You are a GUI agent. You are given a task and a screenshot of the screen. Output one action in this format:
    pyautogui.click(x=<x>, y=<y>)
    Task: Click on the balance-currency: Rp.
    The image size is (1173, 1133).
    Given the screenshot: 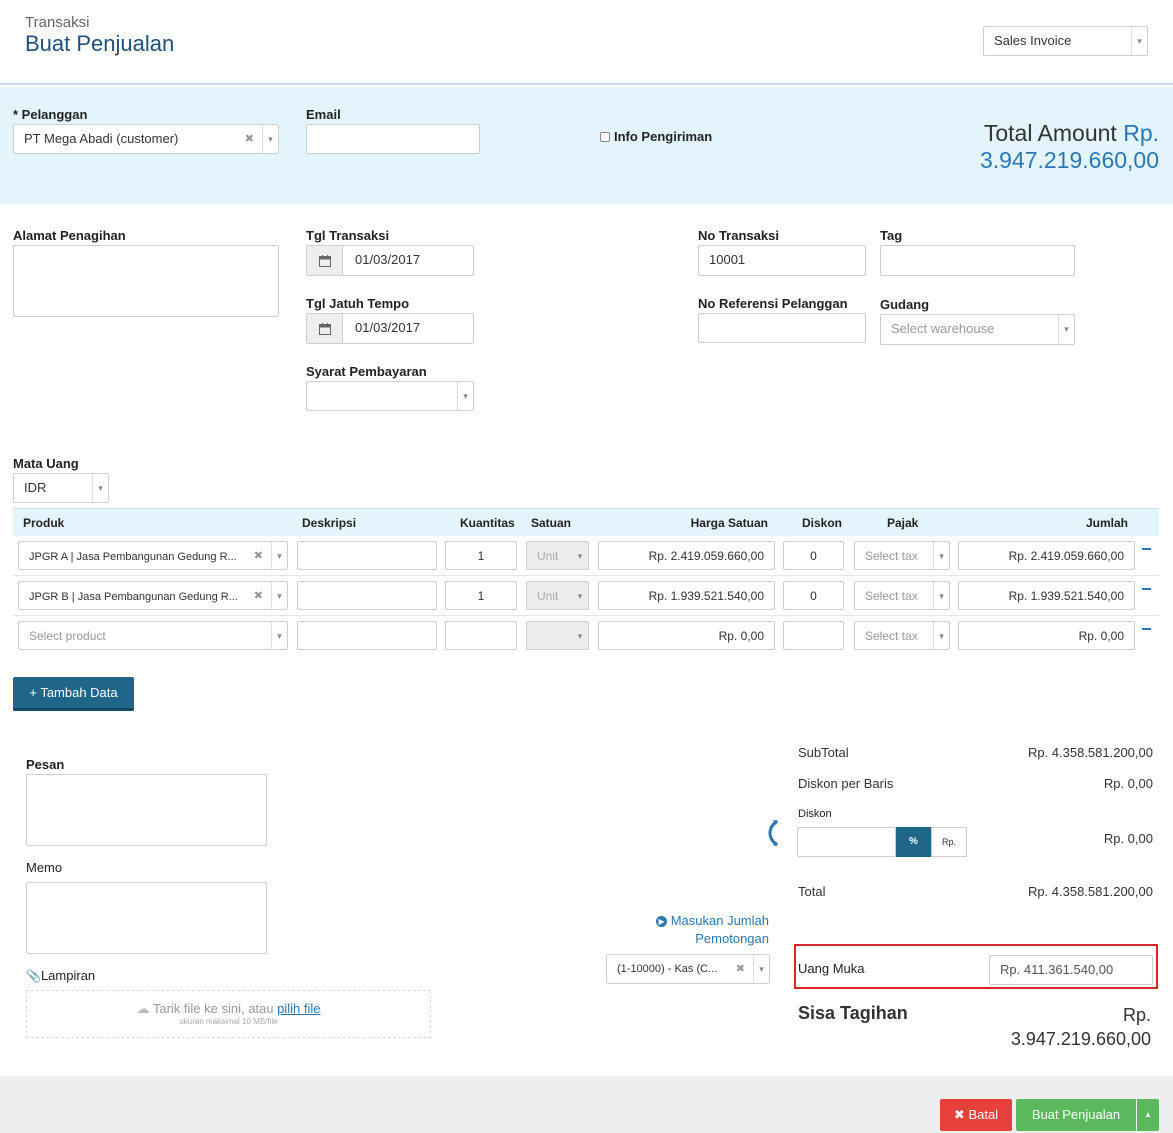 What is the action you would take?
    pyautogui.click(x=1136, y=1015)
    